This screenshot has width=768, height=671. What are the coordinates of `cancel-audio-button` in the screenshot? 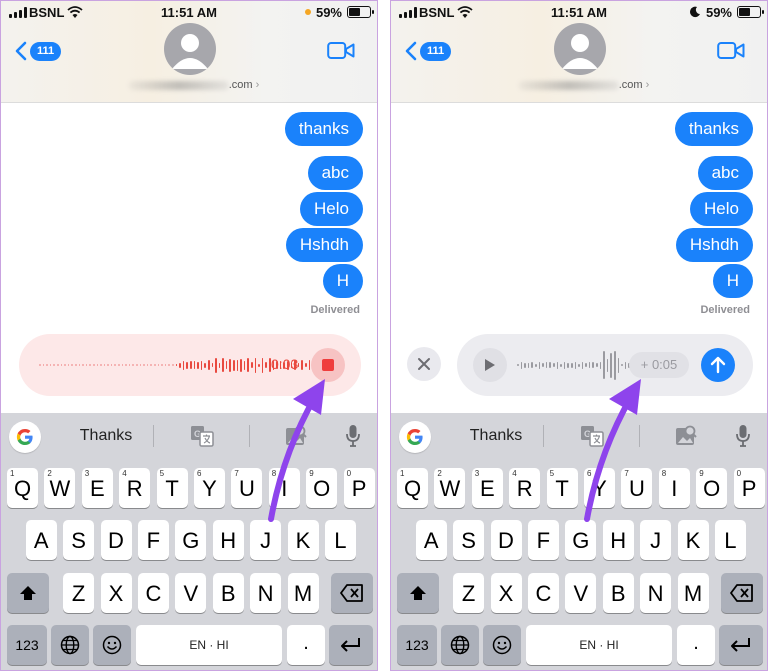 It's located at (424, 364).